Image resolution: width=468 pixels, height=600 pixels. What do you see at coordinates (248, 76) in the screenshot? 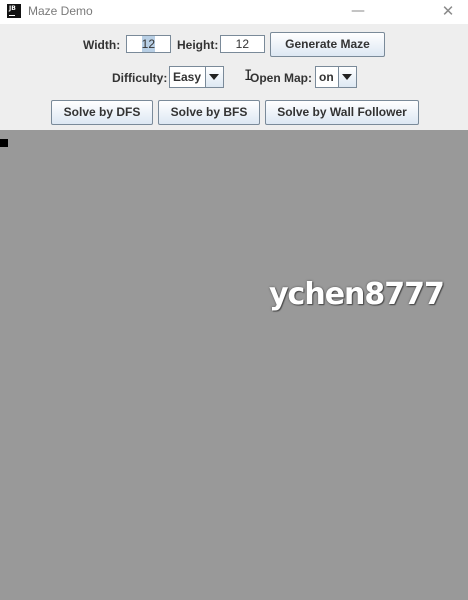
I see `text-cursor-icon: I` at bounding box center [248, 76].